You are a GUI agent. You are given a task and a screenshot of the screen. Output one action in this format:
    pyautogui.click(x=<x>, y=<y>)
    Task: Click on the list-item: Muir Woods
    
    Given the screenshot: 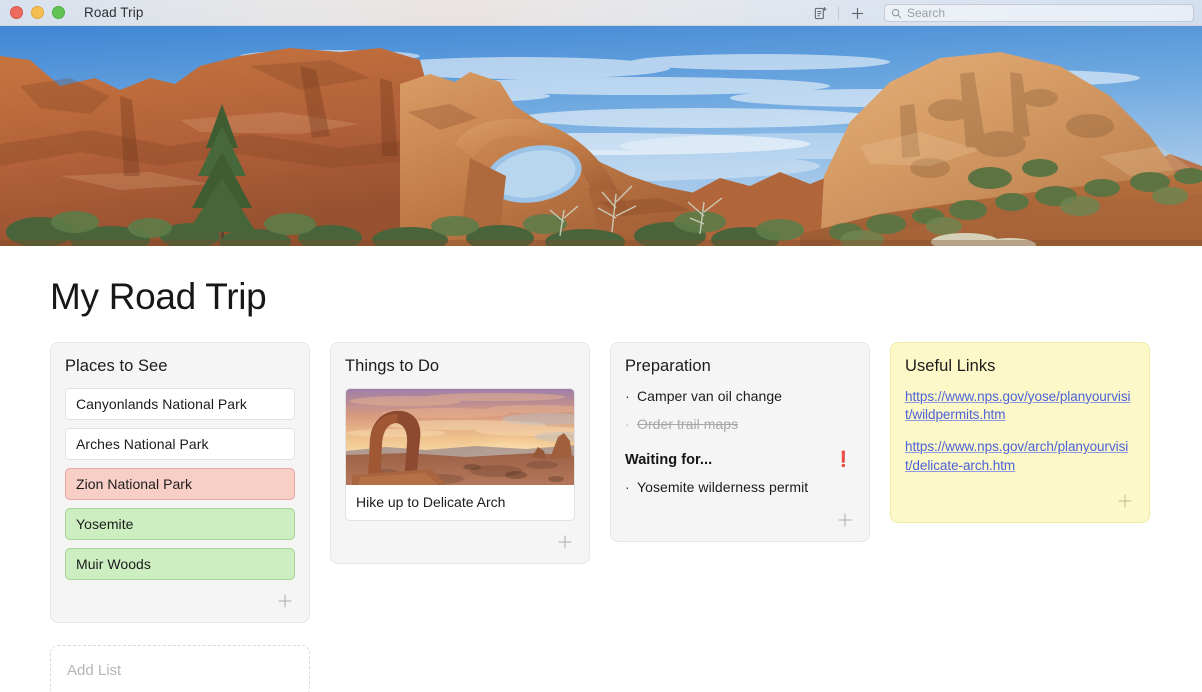 What is the action you would take?
    pyautogui.click(x=180, y=563)
    